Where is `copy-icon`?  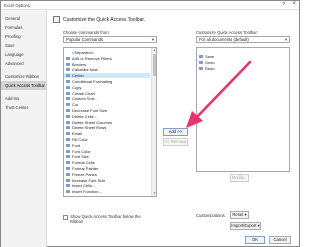 copy-icon is located at coordinates (68, 87).